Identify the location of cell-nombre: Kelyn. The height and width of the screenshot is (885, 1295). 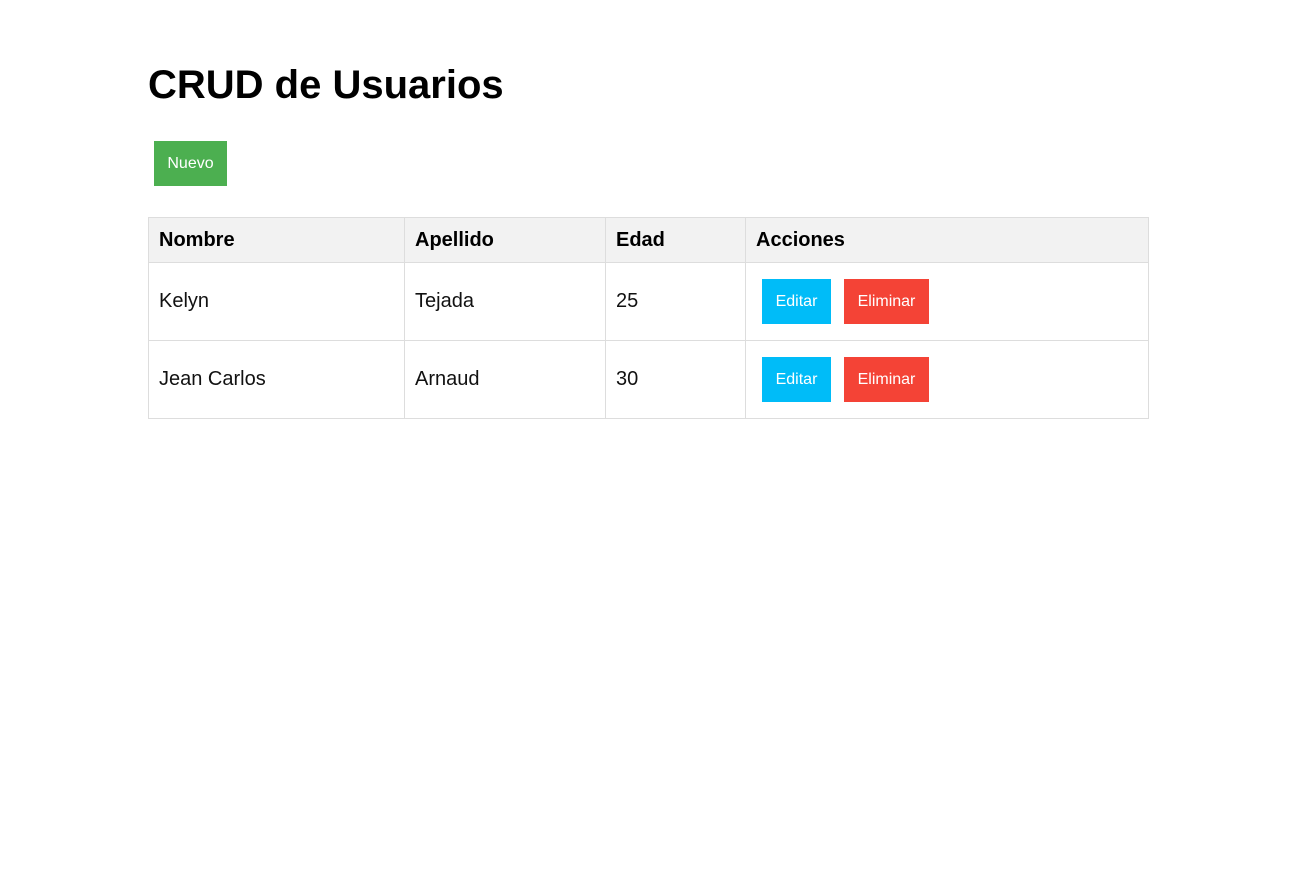
(276, 301).